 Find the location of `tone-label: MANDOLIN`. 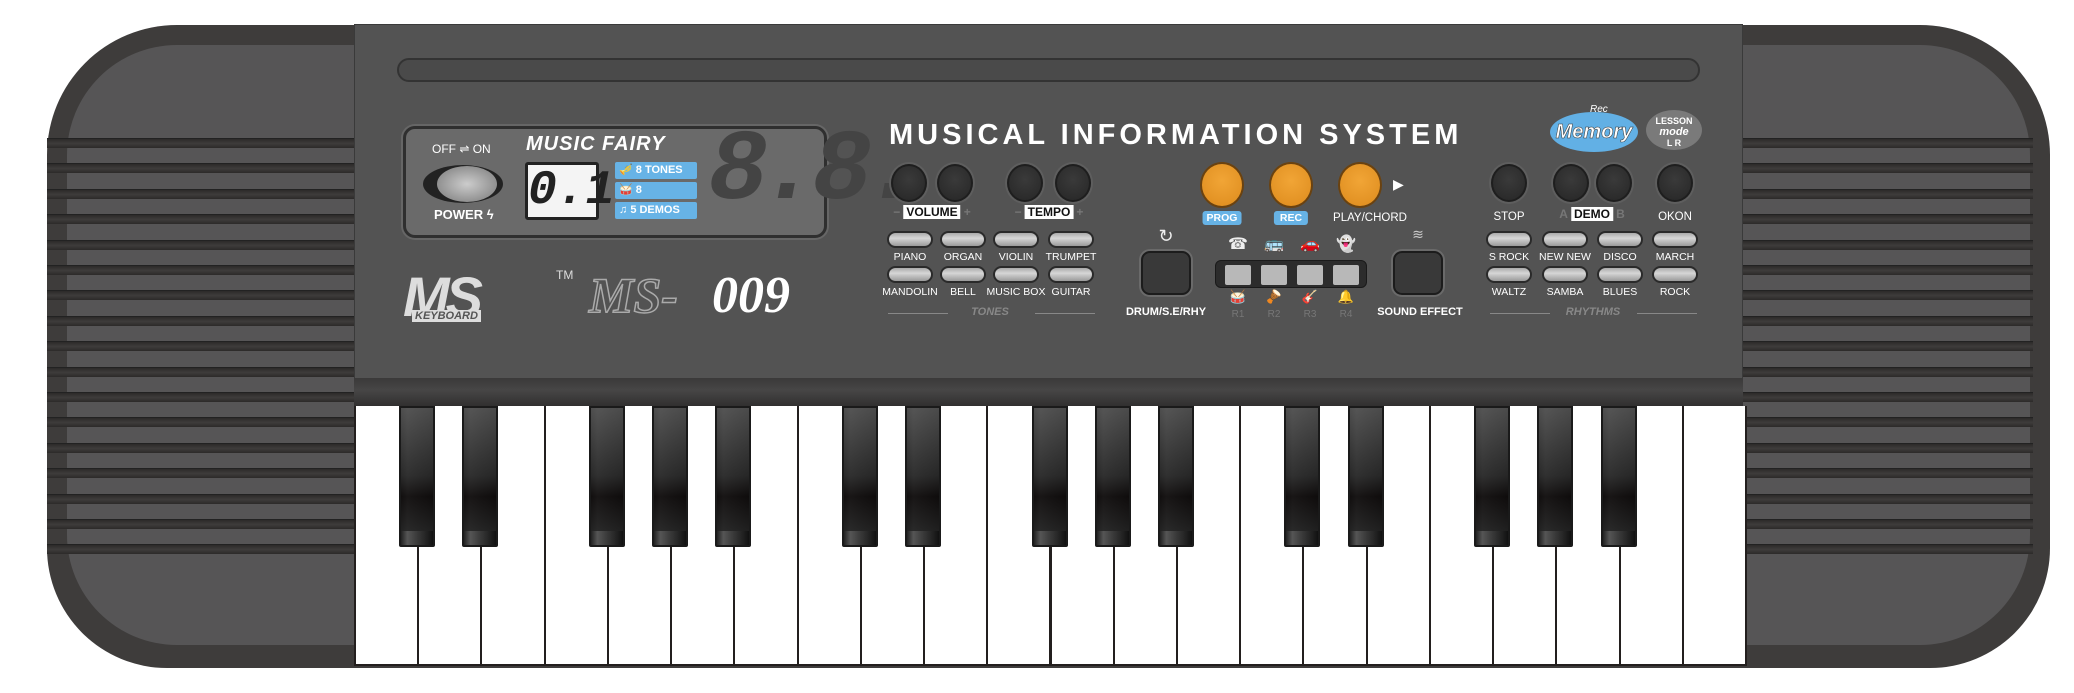

tone-label: MANDOLIN is located at coordinates (910, 292).